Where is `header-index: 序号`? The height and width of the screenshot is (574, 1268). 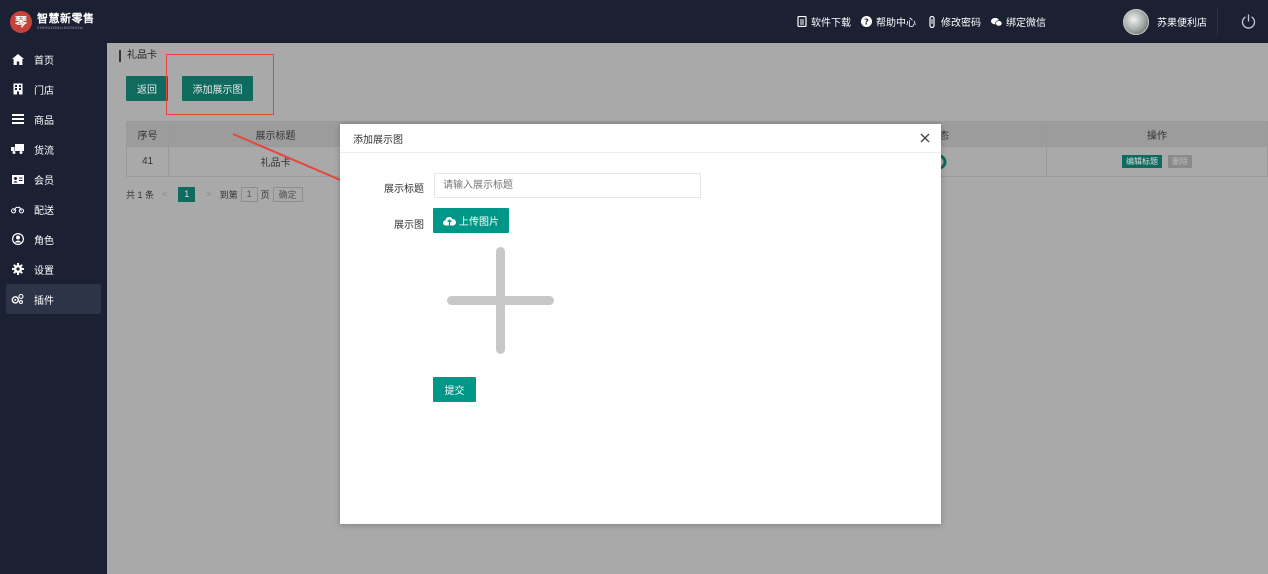 header-index: 序号 is located at coordinates (148, 134).